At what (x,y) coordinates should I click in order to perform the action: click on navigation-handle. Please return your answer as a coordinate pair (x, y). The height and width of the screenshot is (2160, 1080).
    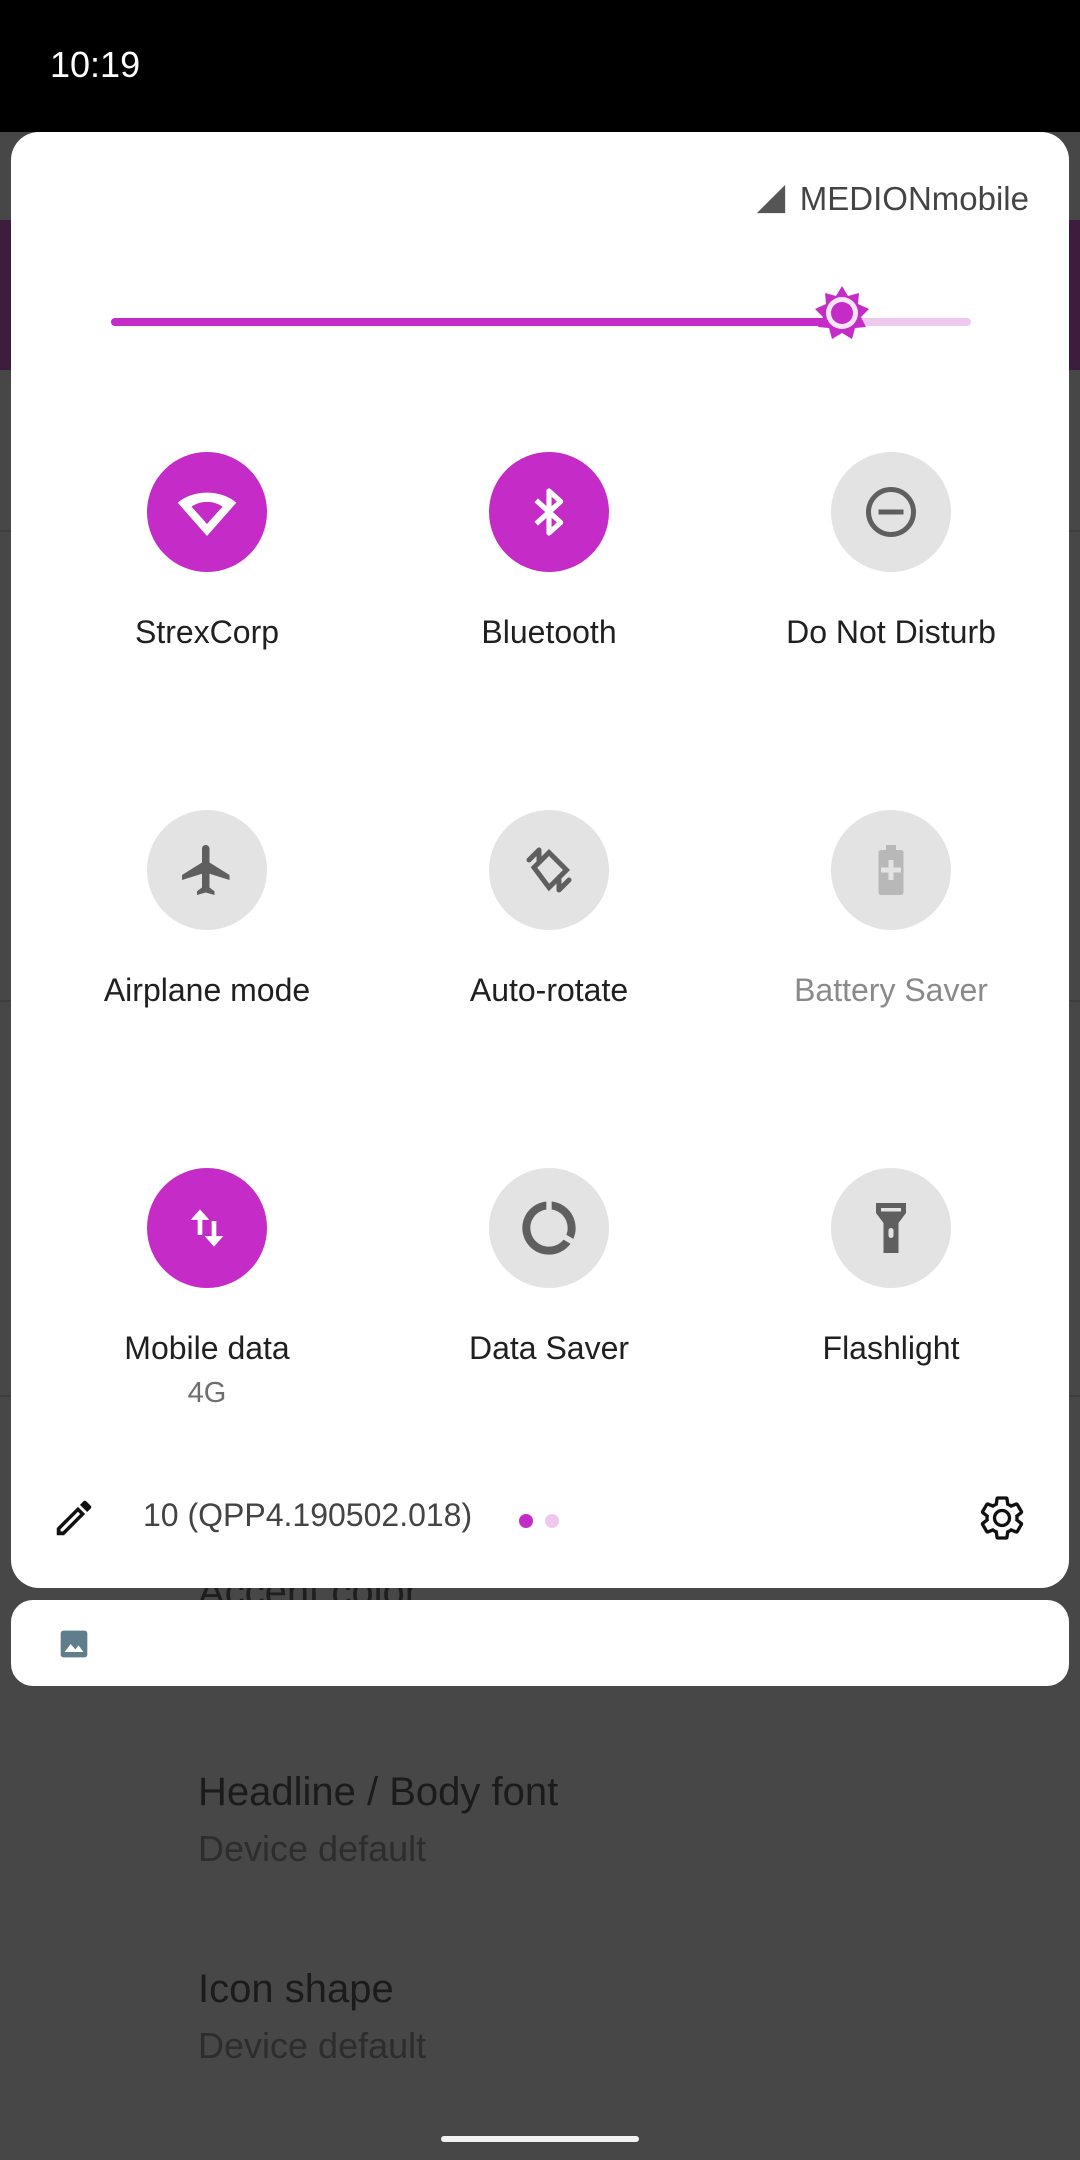
    Looking at the image, I should click on (540, 2139).